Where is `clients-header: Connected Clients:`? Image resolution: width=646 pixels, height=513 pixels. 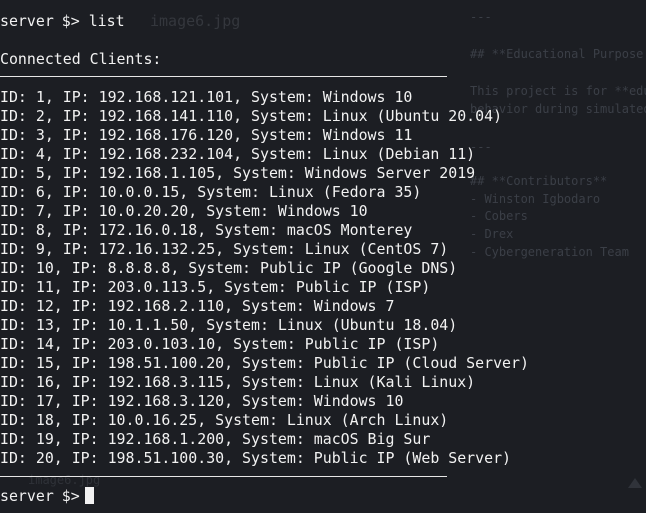
clients-header: Connected Clients: is located at coordinates (81, 59).